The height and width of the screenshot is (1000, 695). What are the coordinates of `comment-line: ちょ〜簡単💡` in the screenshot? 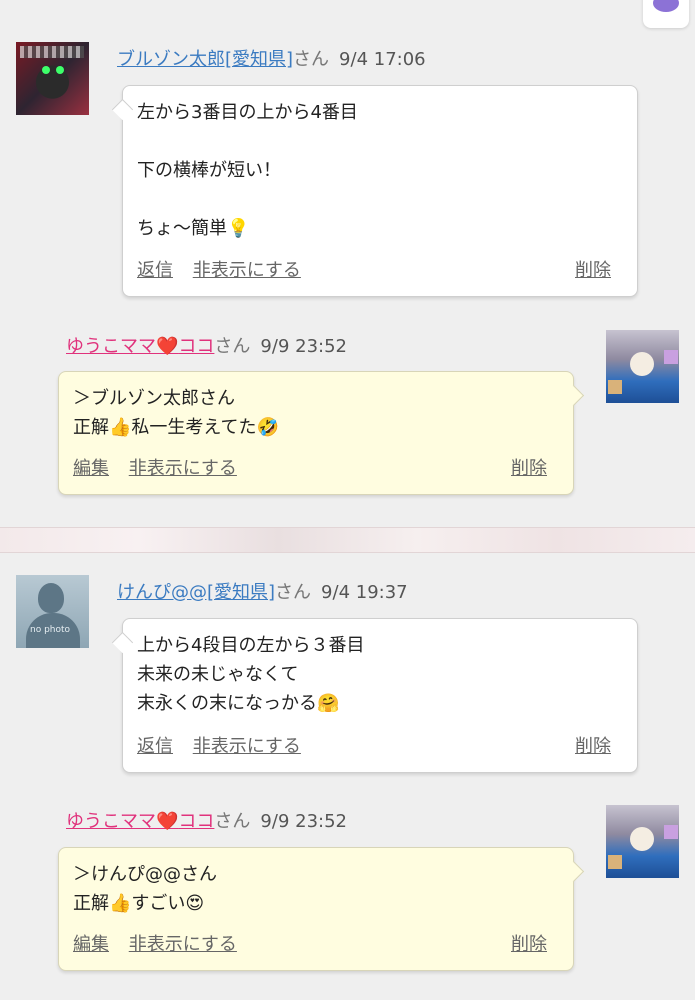 It's located at (380, 228).